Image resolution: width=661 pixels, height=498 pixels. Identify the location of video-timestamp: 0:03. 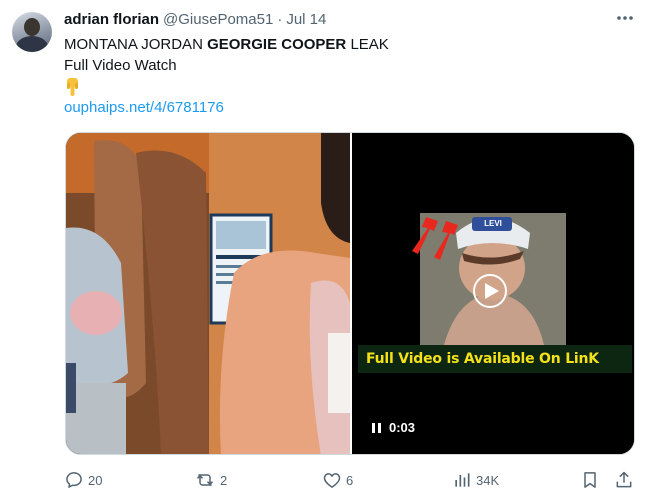
(402, 427).